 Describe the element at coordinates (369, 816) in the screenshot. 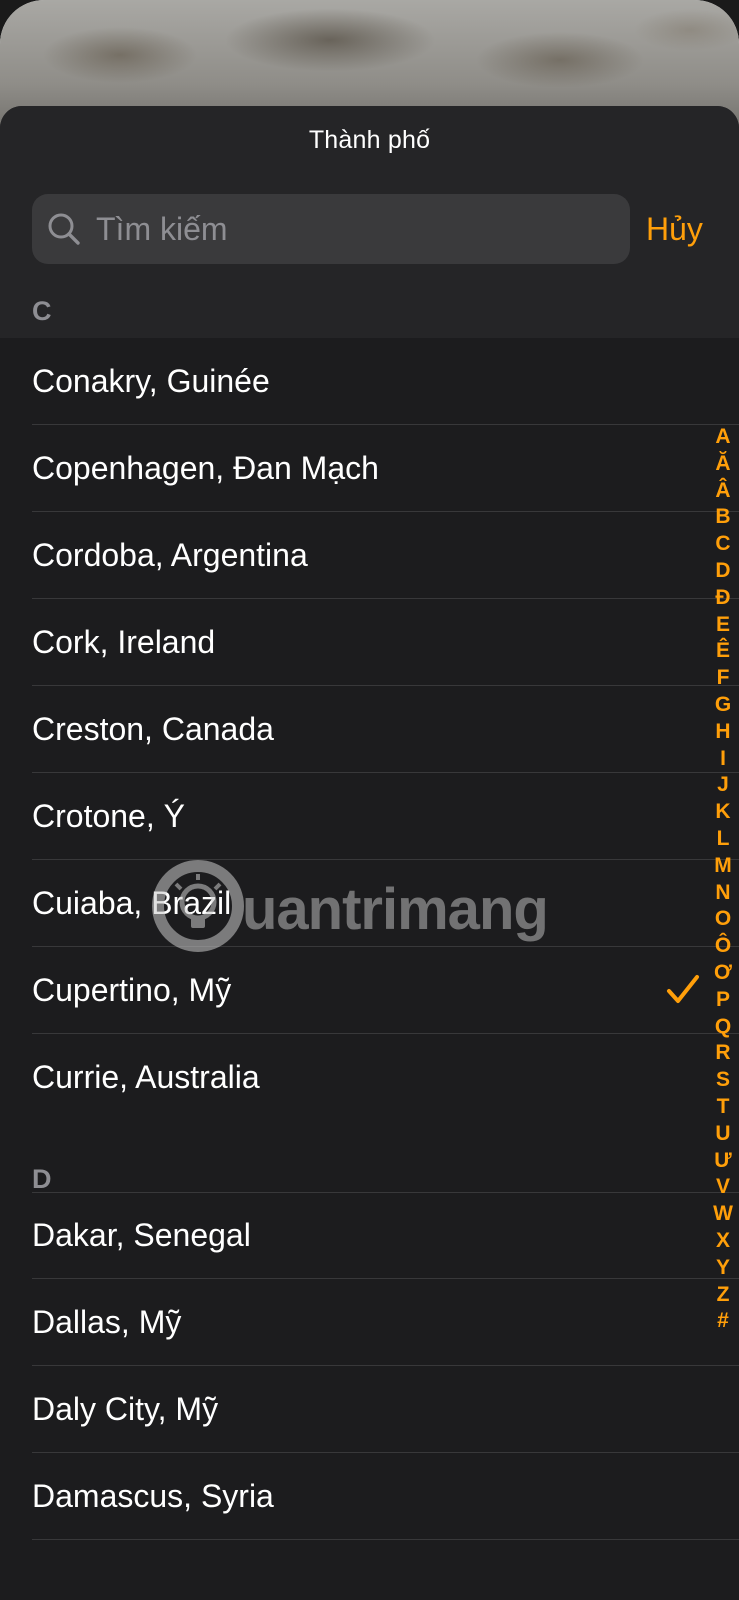

I see `city-row-crotone: Crotone, Ý` at that location.